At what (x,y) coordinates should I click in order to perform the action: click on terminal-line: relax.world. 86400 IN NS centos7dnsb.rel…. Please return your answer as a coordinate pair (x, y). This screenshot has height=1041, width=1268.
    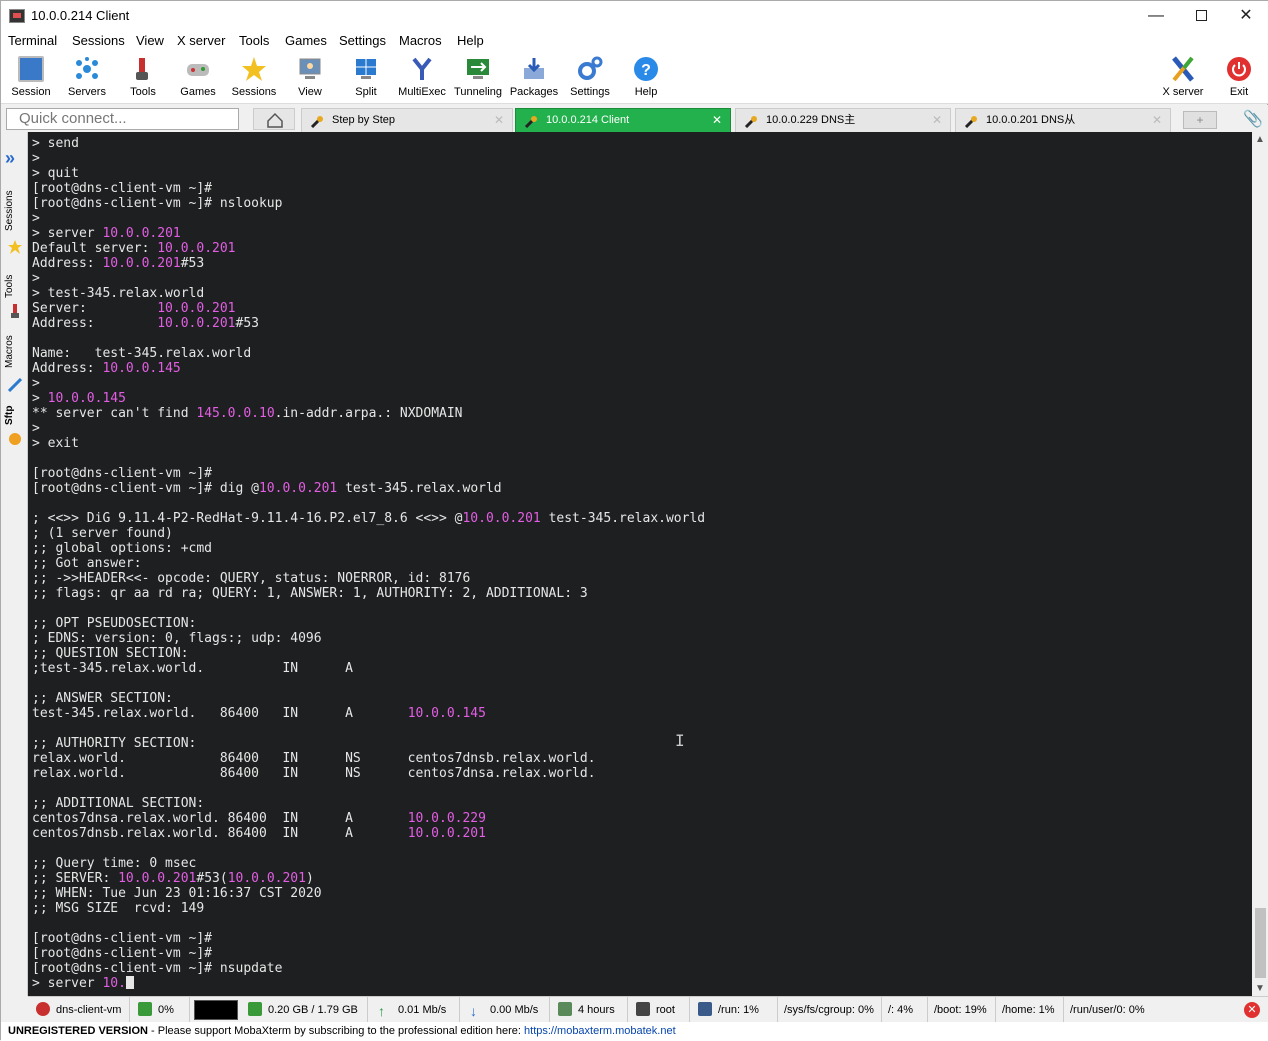
    Looking at the image, I should click on (314, 758).